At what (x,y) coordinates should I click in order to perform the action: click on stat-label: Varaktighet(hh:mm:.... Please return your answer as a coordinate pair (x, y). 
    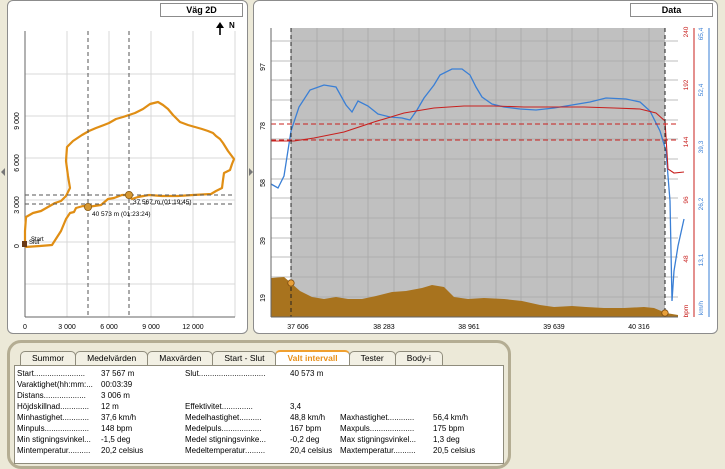
    Looking at the image, I should click on (55, 384).